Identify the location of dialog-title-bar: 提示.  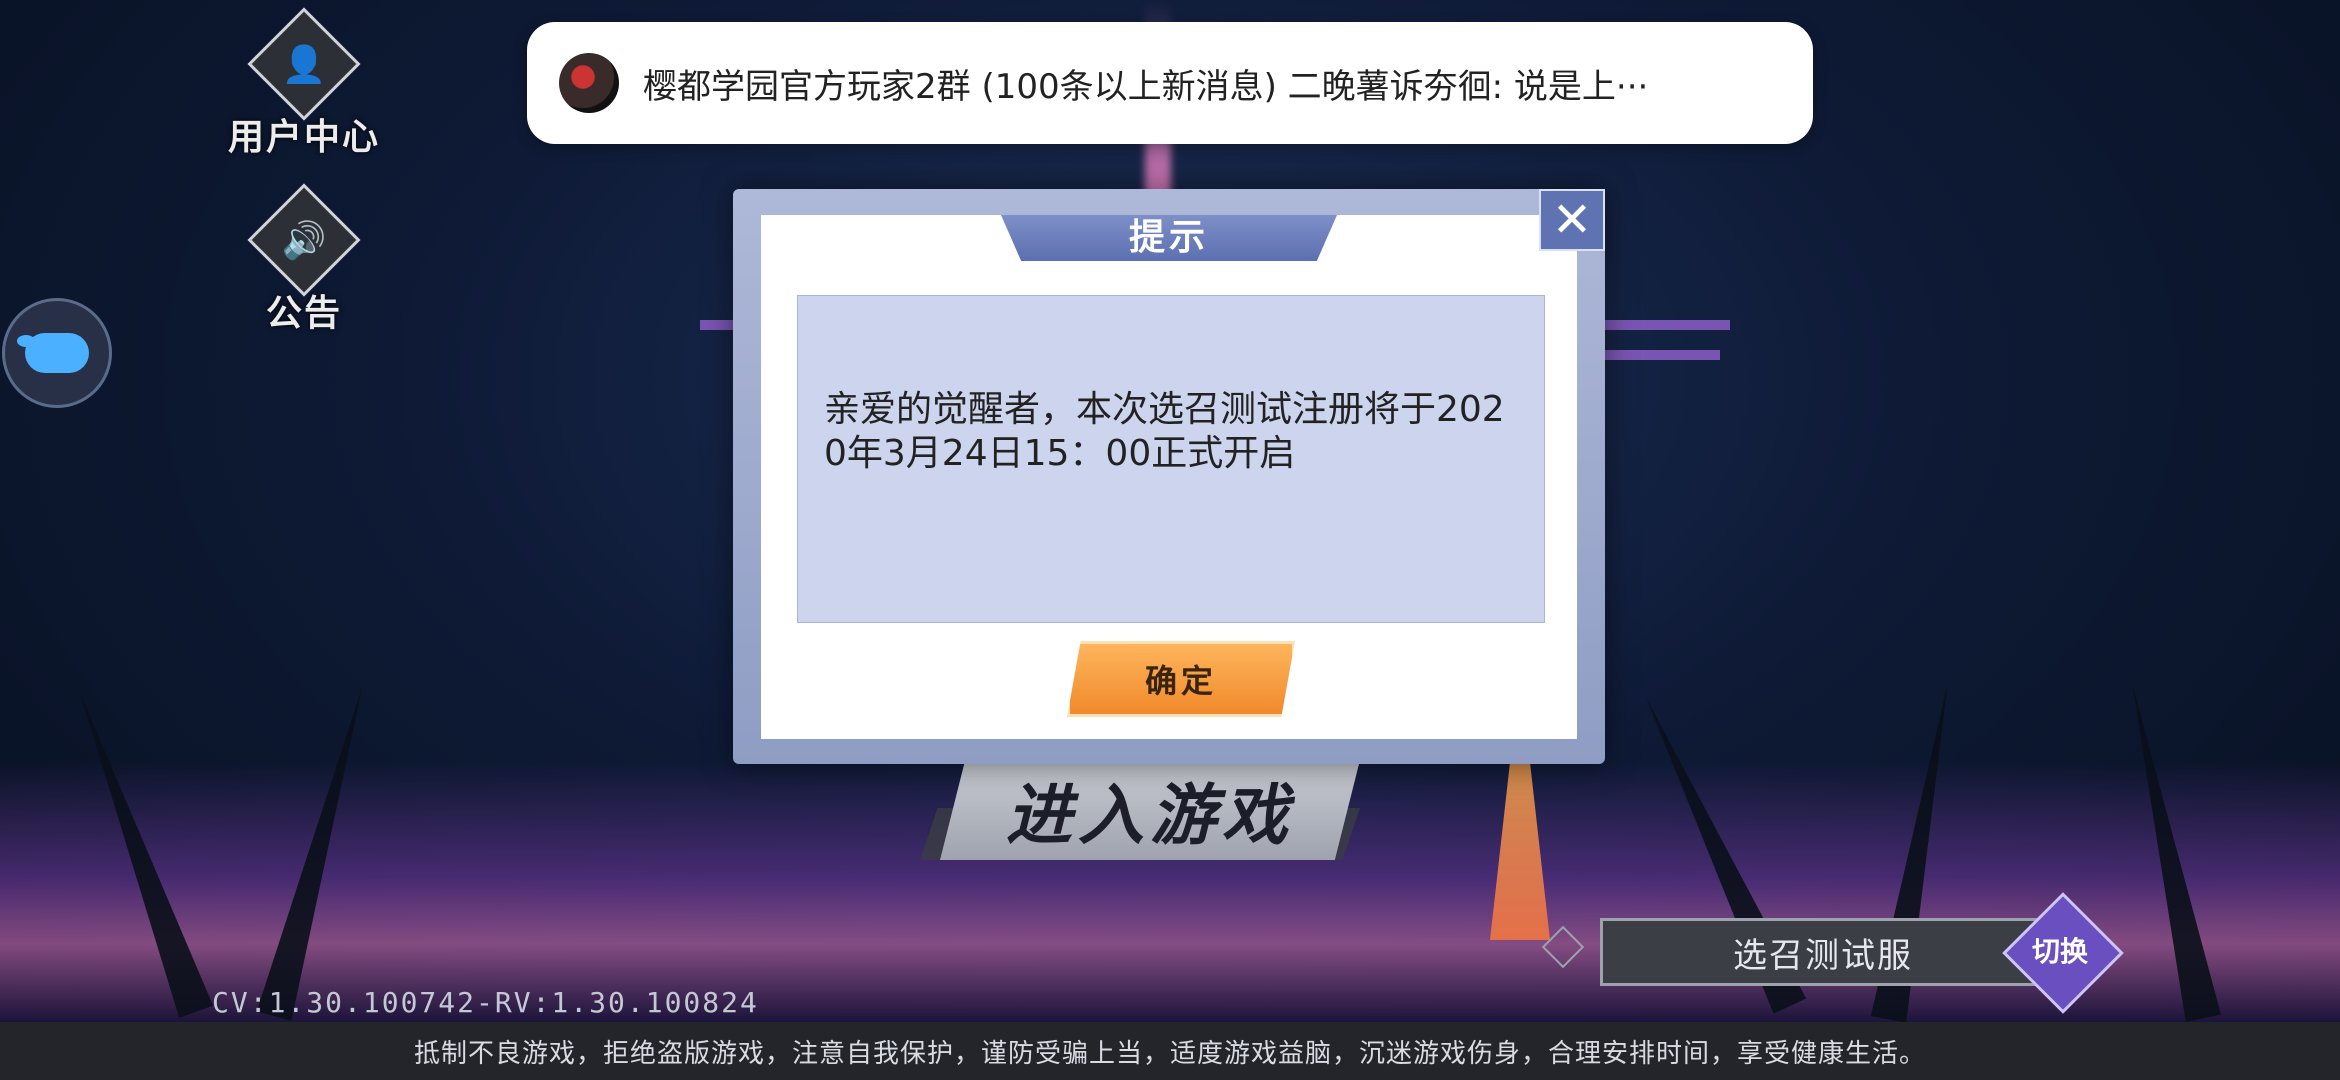
(1169, 238).